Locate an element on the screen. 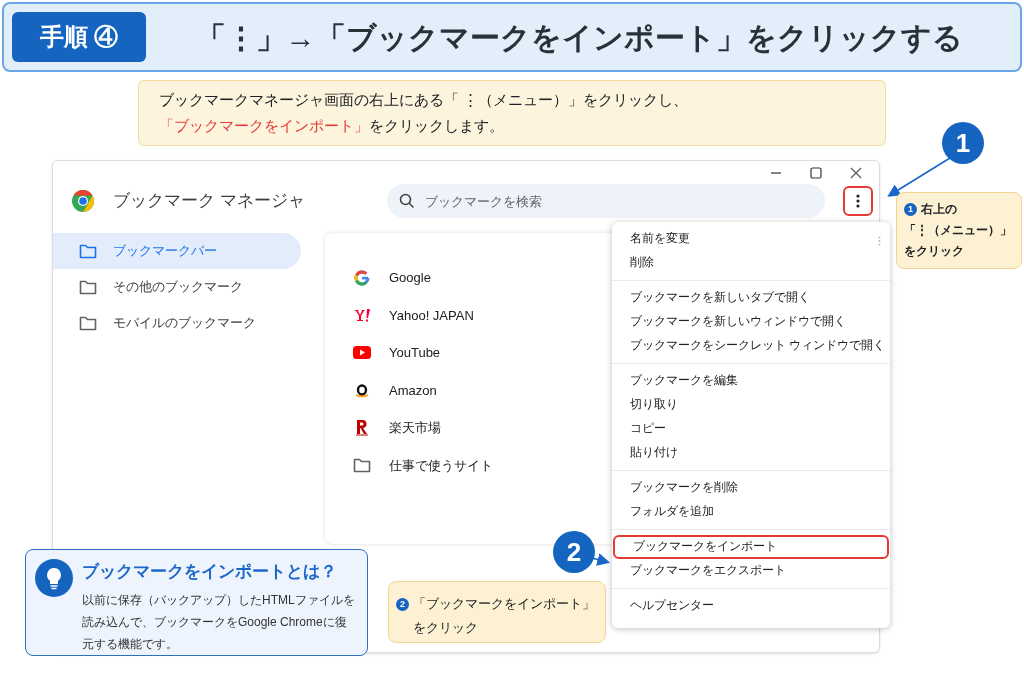 The height and width of the screenshot is (683, 1024). app-title: ブックマーク マネージャ is located at coordinates (209, 201).